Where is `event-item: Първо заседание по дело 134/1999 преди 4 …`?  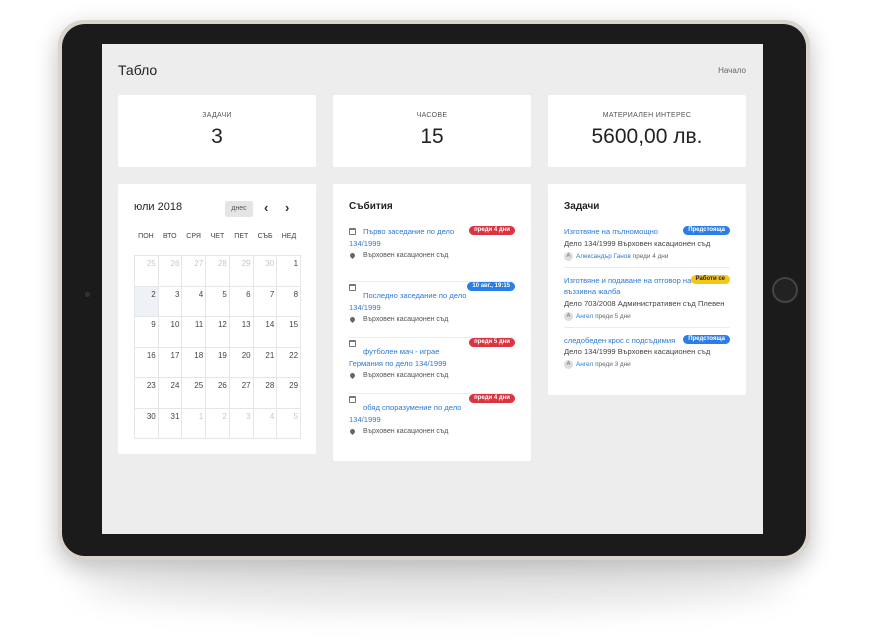 event-item: Първо заседание по дело 134/1999 преди 4 … is located at coordinates (431, 254).